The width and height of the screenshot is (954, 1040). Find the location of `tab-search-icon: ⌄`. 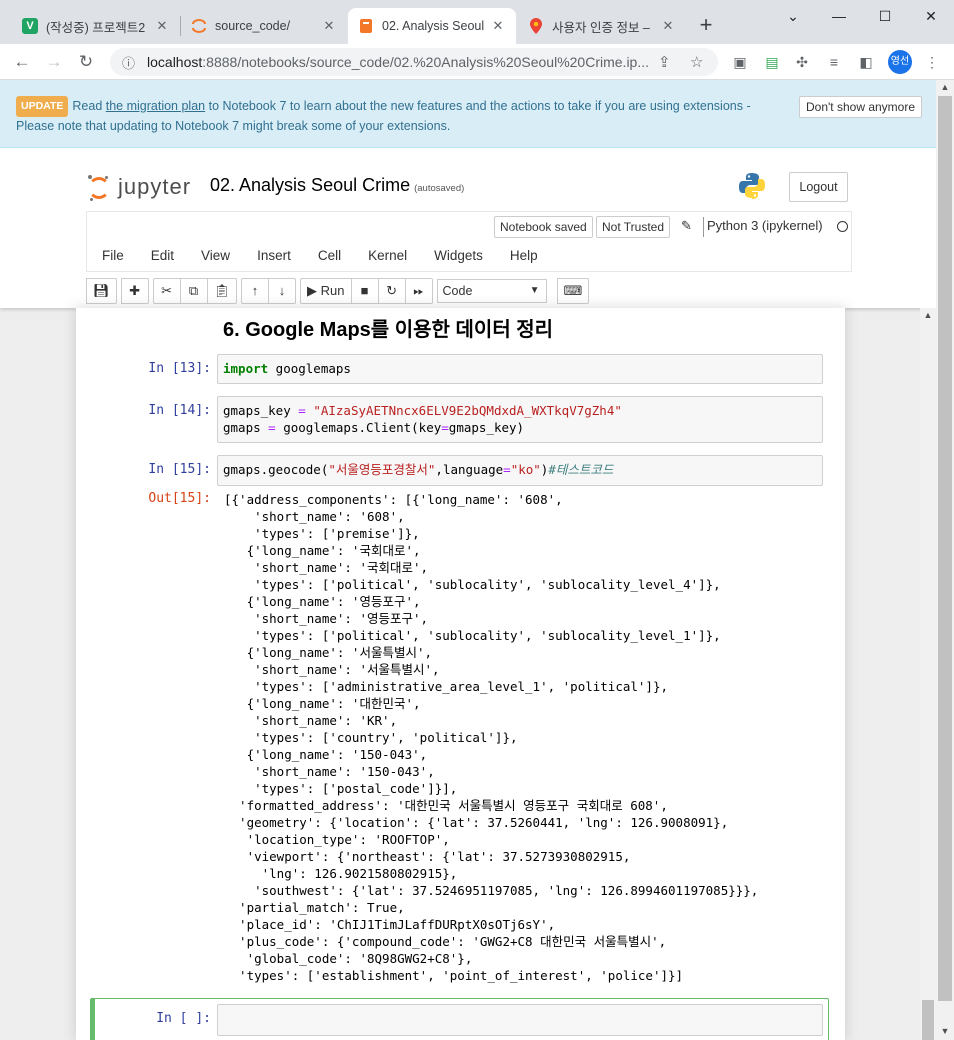

tab-search-icon: ⌄ is located at coordinates (793, 16).